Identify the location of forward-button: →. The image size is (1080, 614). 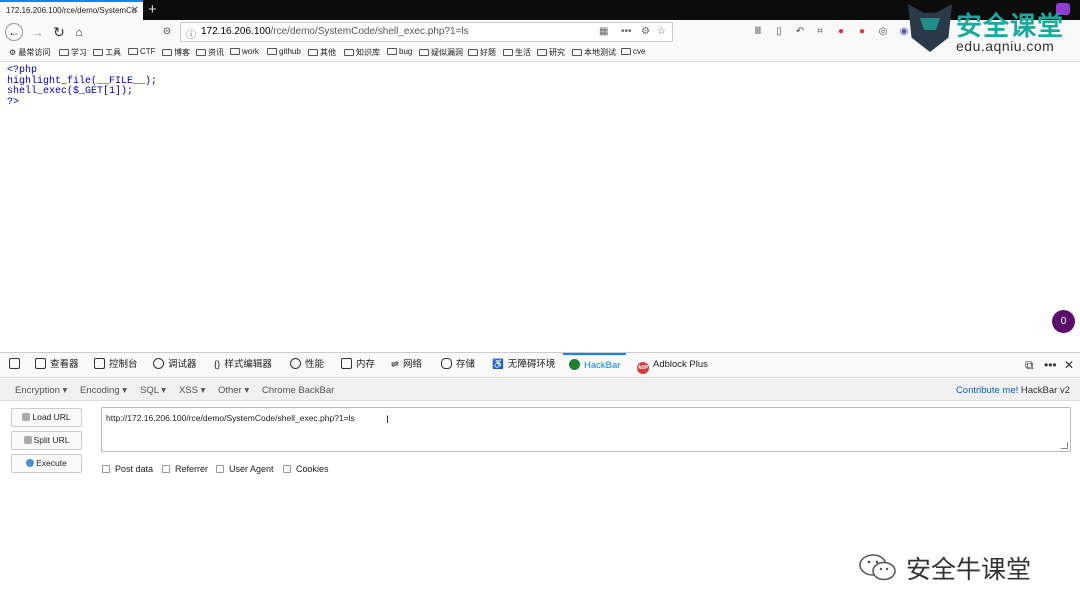
(37, 32).